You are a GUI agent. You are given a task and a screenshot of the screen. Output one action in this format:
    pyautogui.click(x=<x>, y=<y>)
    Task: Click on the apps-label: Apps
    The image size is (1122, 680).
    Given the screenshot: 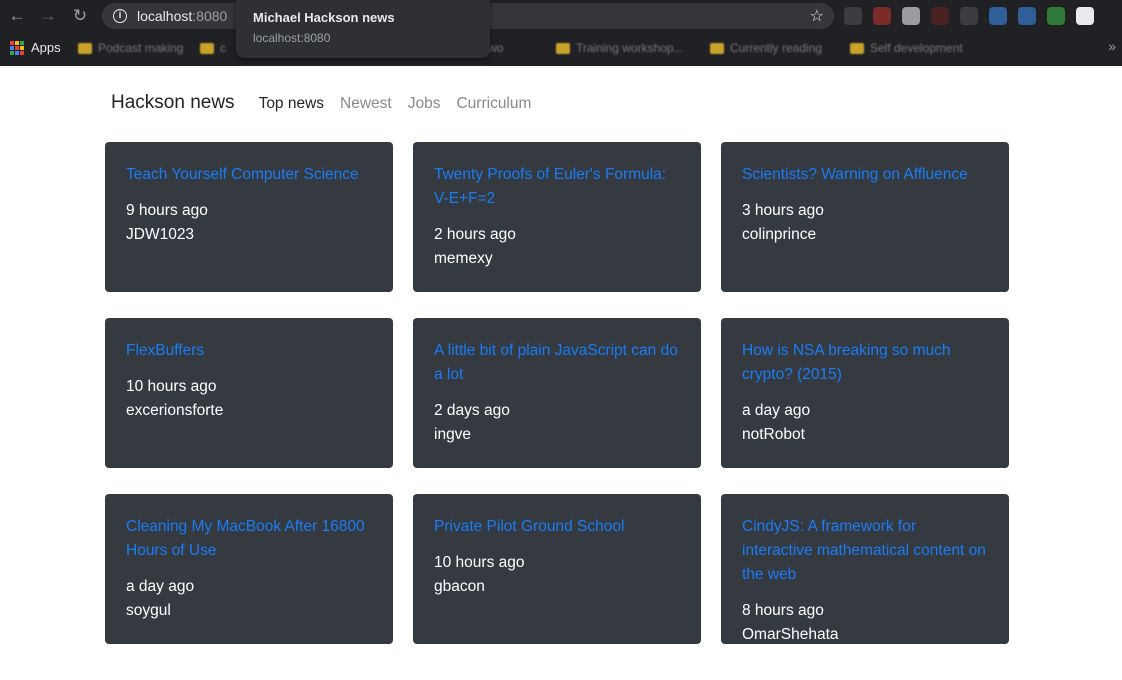 What is the action you would take?
    pyautogui.click(x=46, y=47)
    